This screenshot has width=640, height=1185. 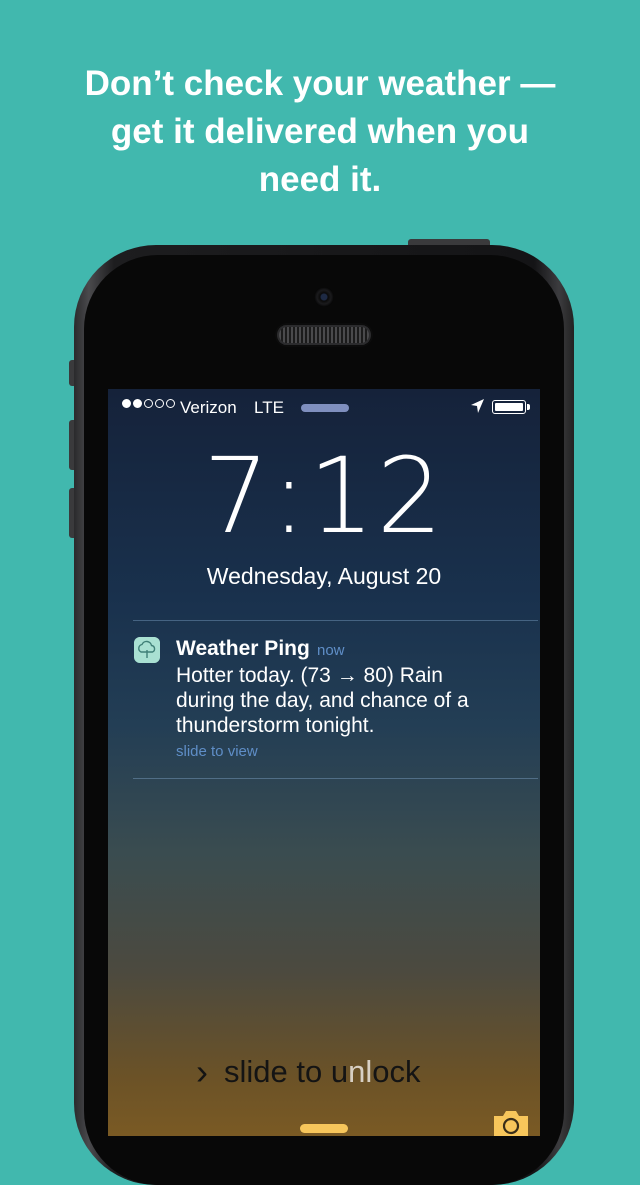 I want to click on front-camera, so click(x=324, y=297).